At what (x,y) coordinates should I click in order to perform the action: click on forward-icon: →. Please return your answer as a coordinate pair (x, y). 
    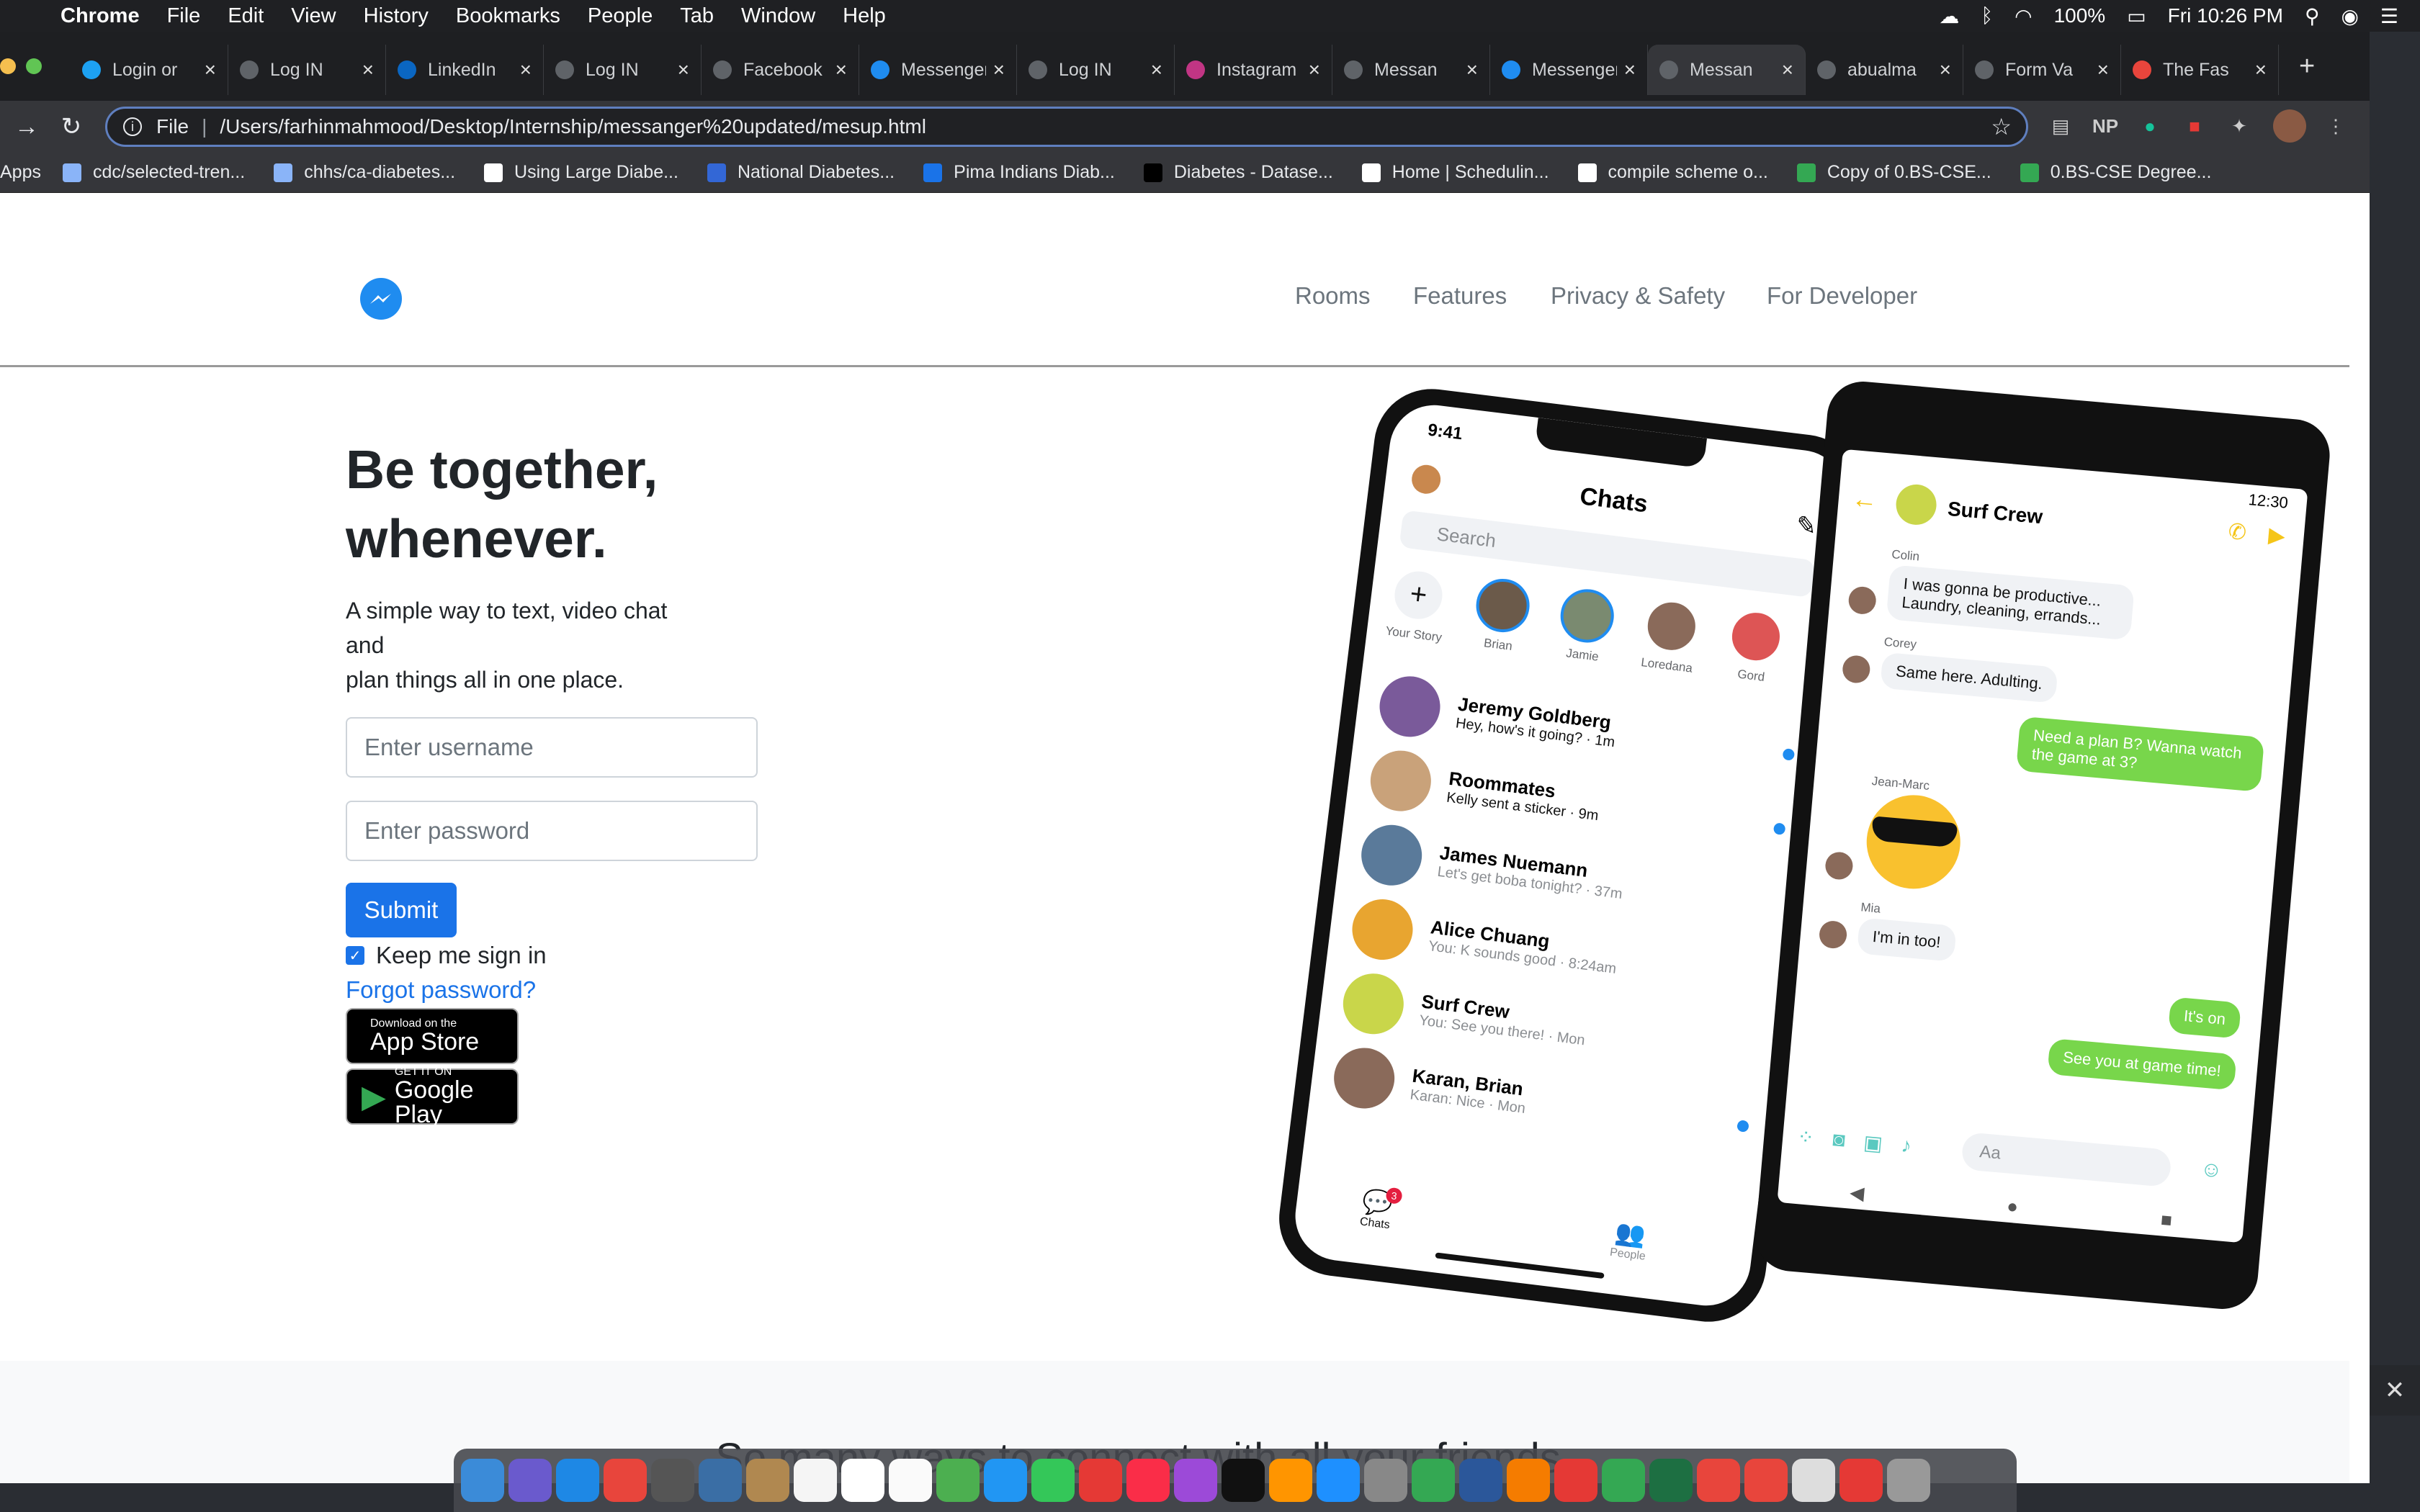
    Looking at the image, I should click on (27, 127).